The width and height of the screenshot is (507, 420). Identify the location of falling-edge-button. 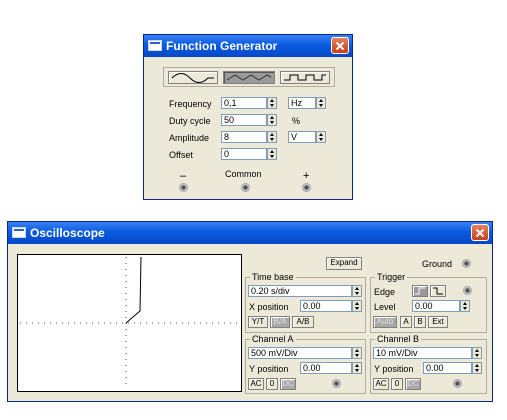
(438, 291).